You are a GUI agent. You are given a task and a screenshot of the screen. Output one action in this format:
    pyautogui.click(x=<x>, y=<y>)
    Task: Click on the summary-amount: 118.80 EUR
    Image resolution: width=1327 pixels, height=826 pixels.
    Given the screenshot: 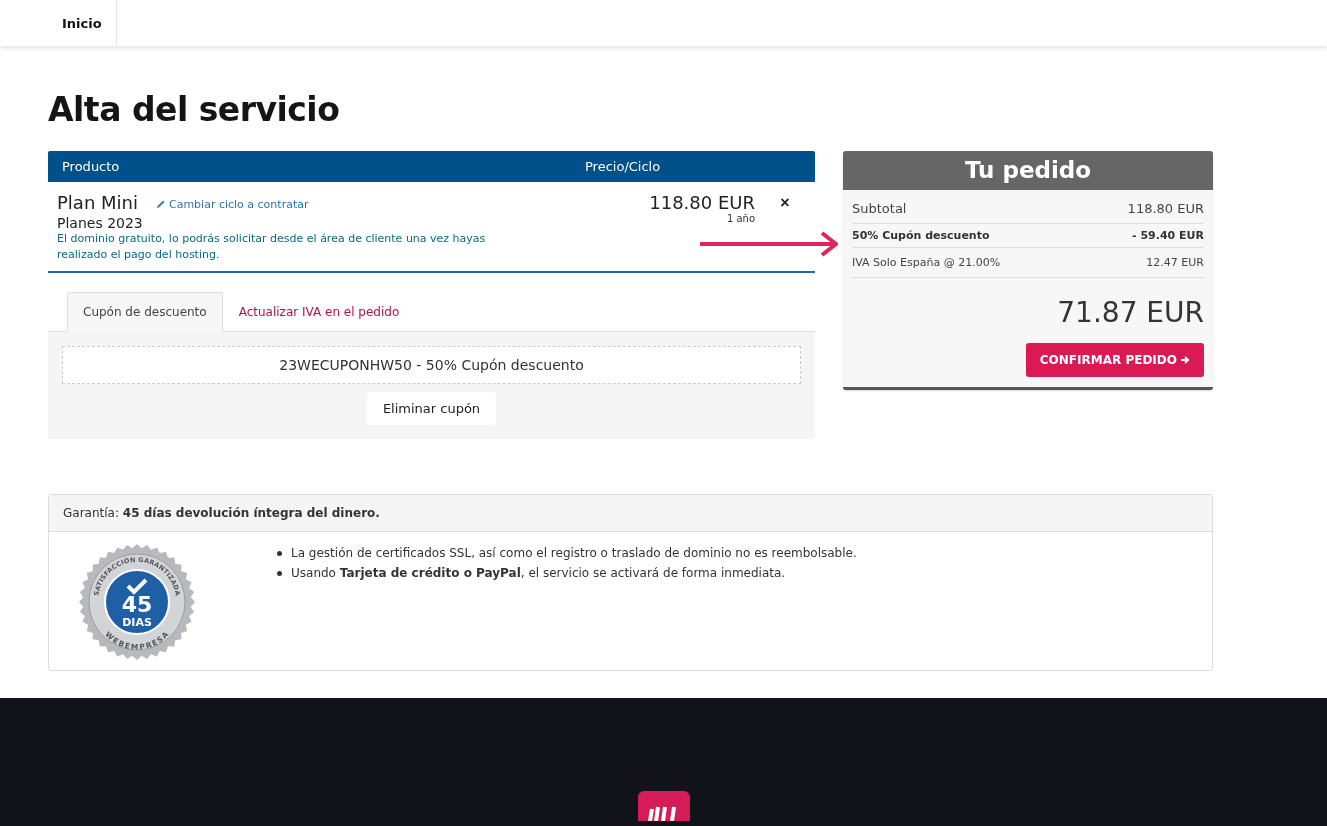 What is the action you would take?
    pyautogui.click(x=1165, y=208)
    